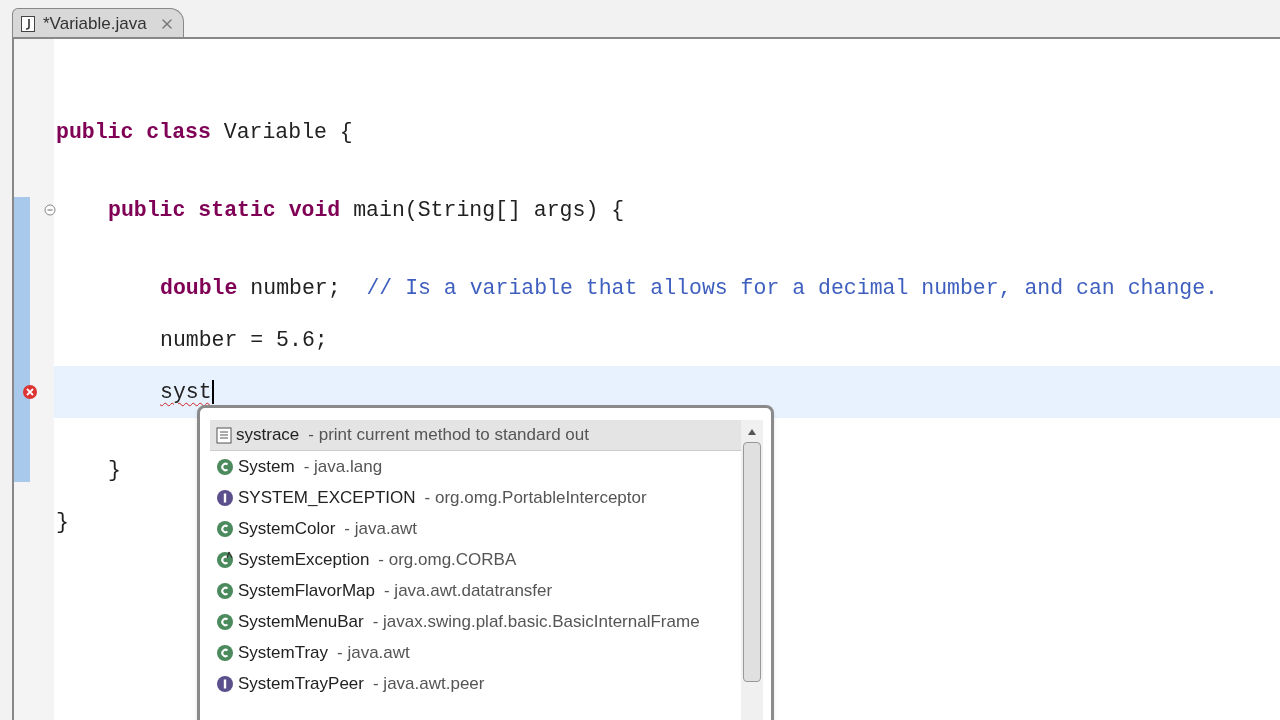 The image size is (1280, 720). Describe the element at coordinates (243, 340) in the screenshot. I see `code-line: number = 5.6;` at that location.